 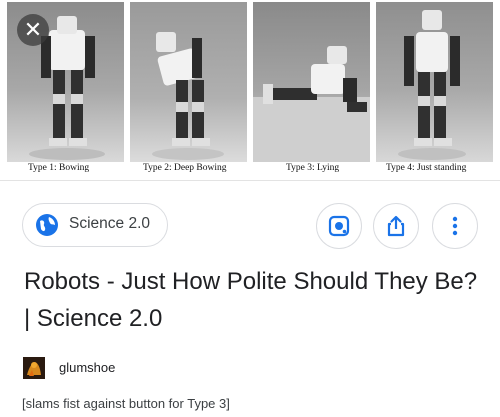 I want to click on close-button: ✕, so click(x=33, y=30).